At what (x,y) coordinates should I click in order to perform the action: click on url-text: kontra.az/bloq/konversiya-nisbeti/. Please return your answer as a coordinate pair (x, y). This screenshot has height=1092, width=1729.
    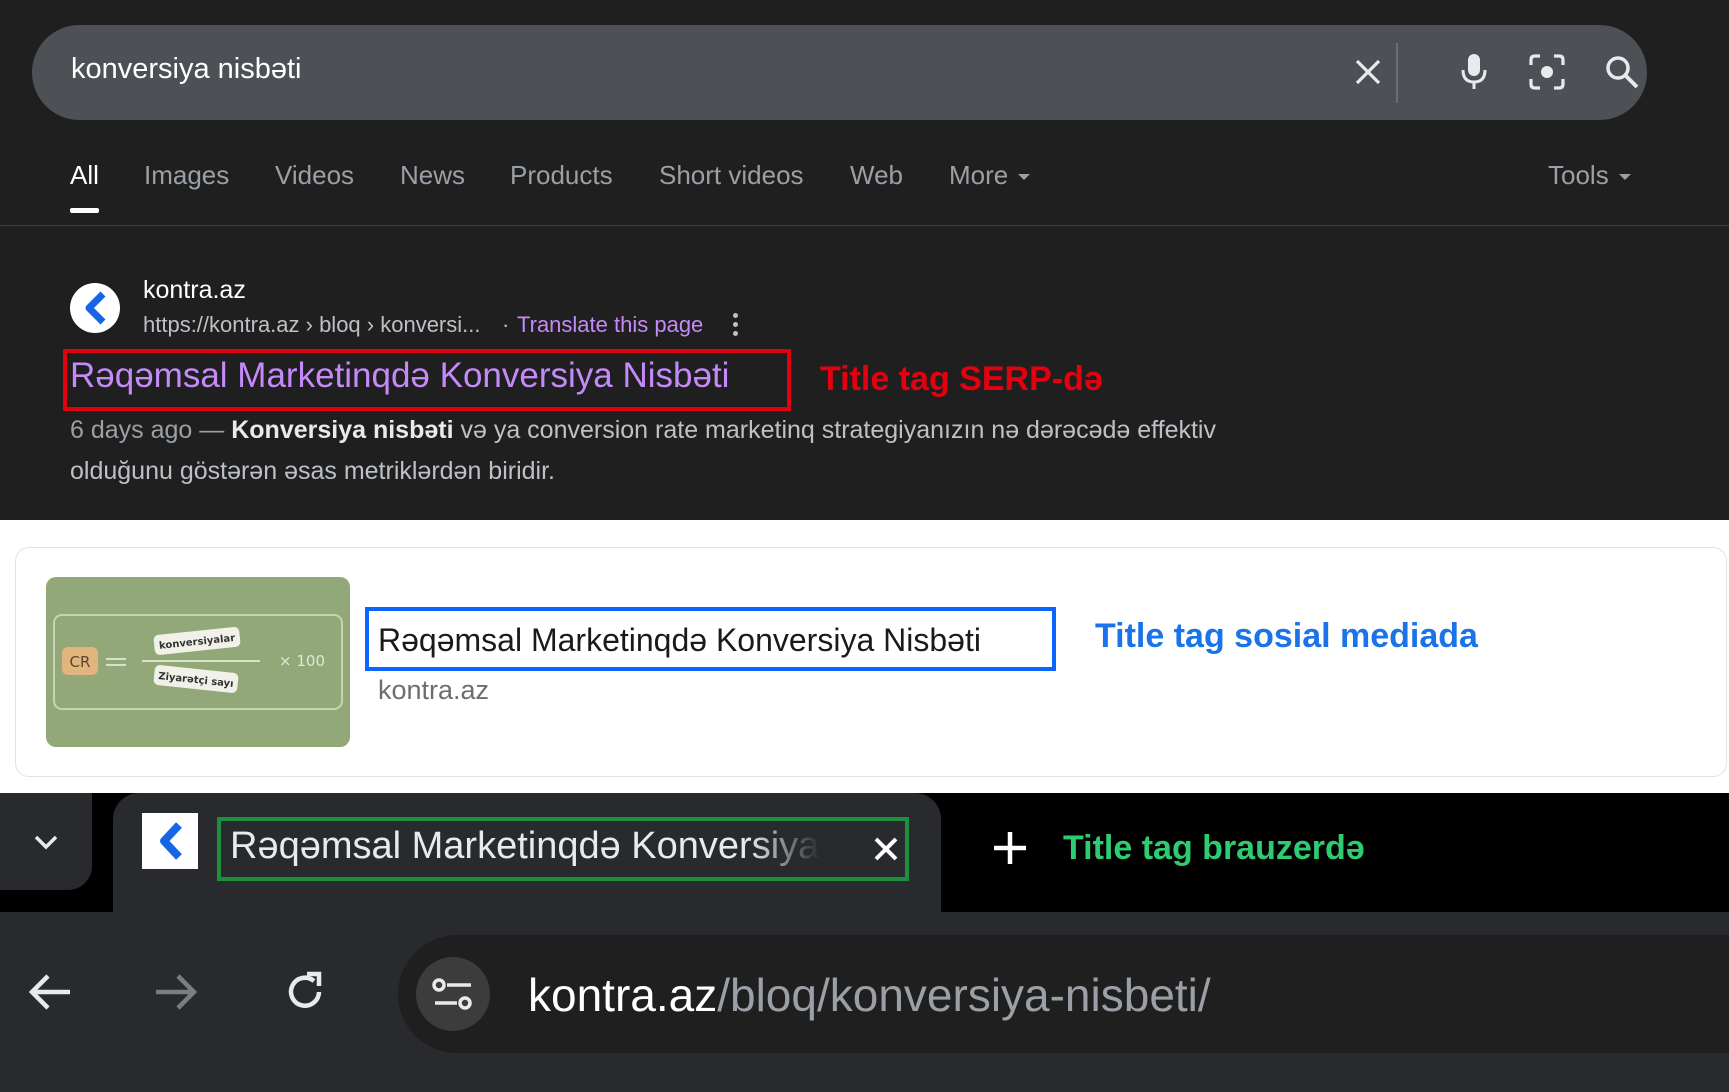
    Looking at the image, I should click on (869, 995).